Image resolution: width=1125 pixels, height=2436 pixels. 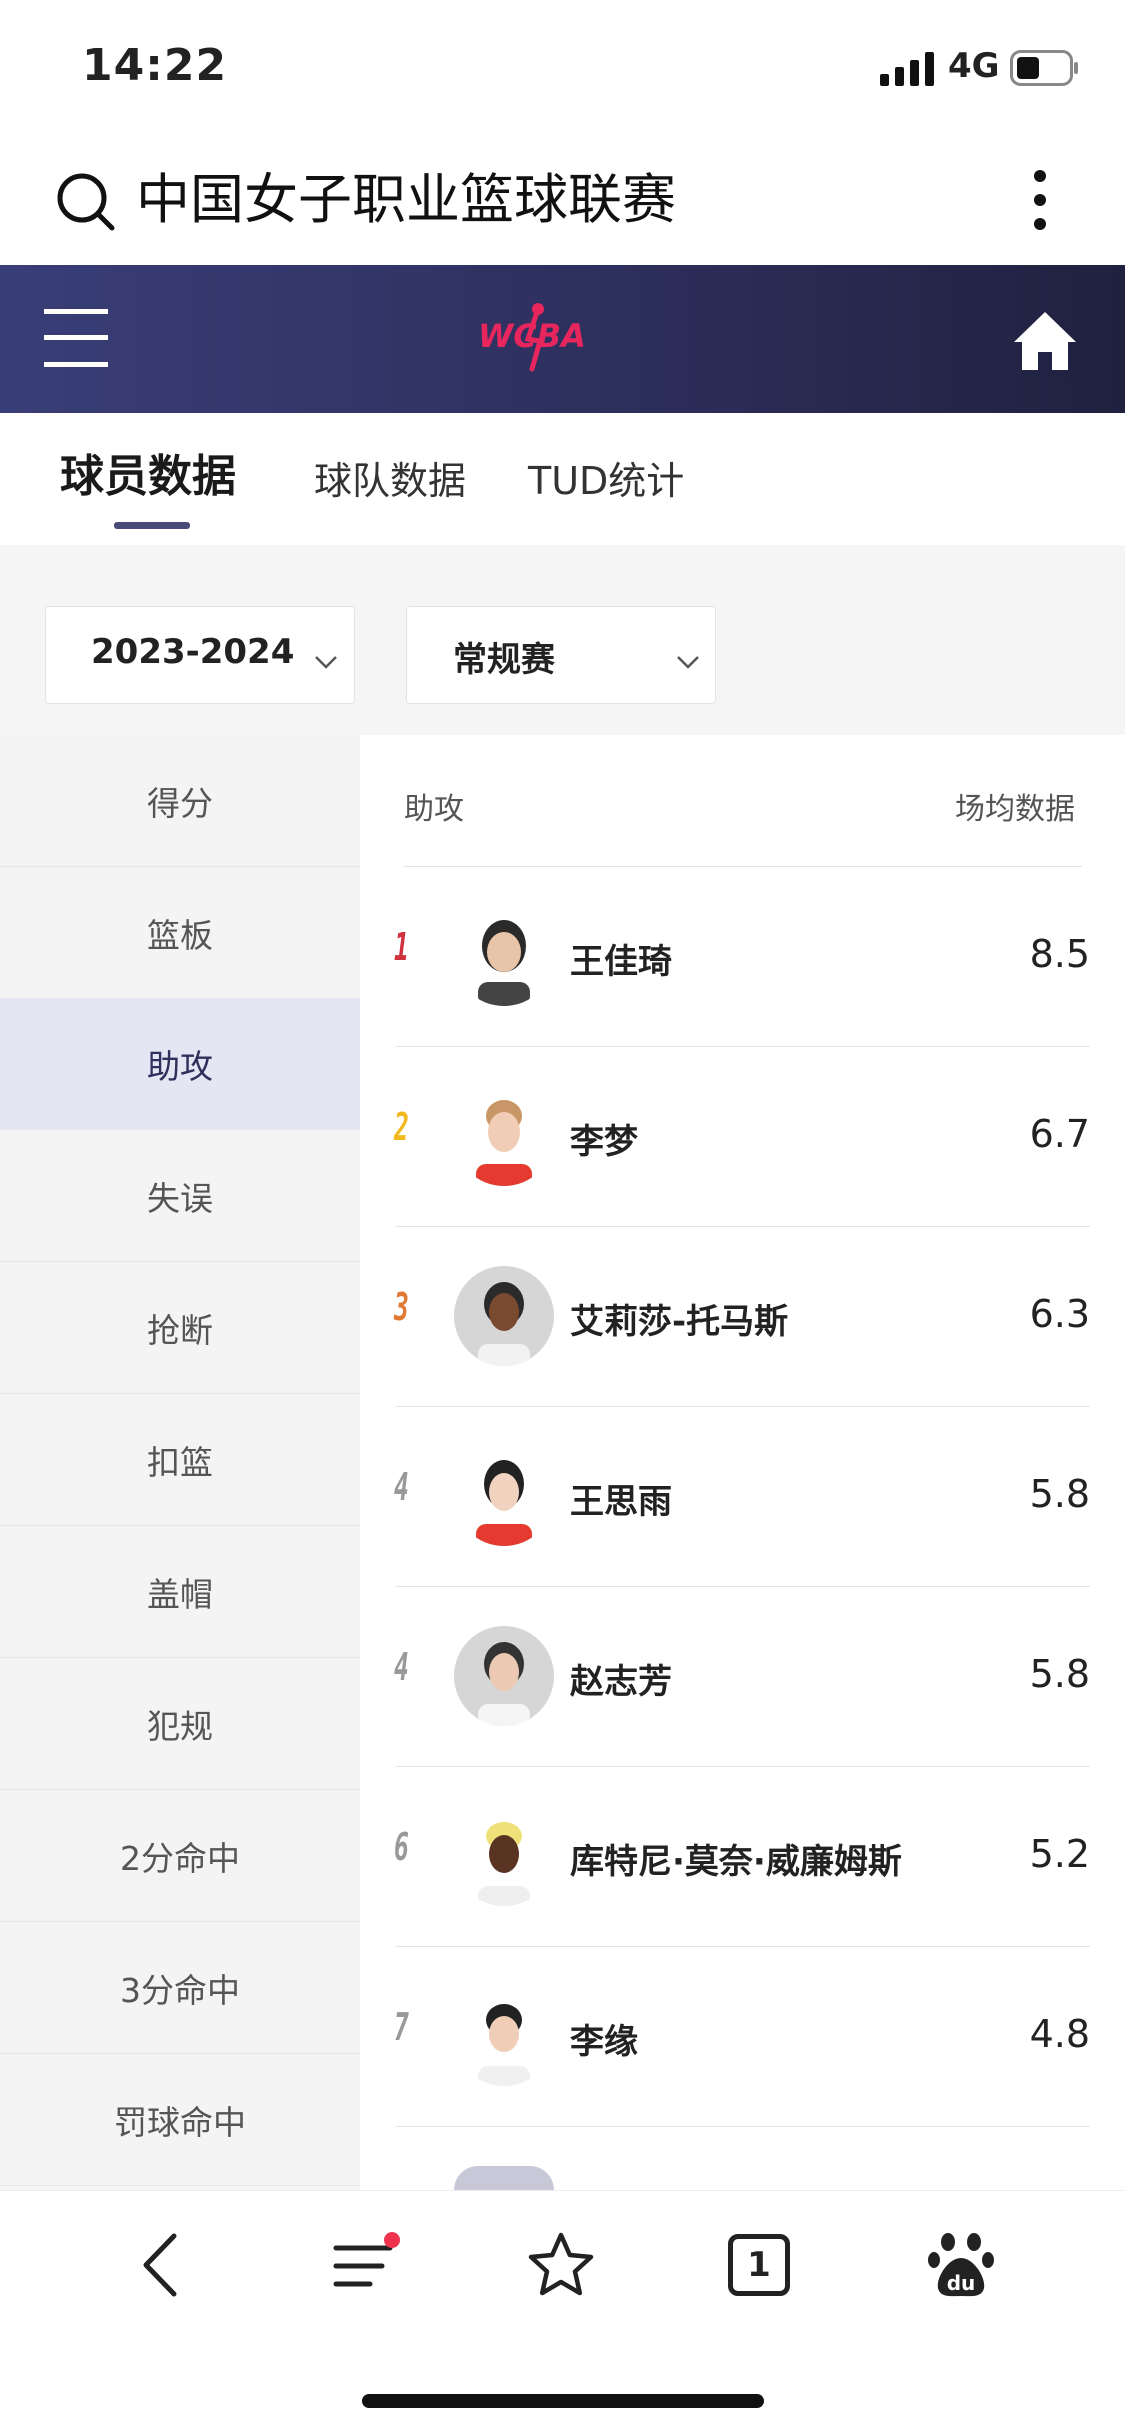 What do you see at coordinates (180, 1196) in the screenshot?
I see `sidebar-item-turnovers: 失误` at bounding box center [180, 1196].